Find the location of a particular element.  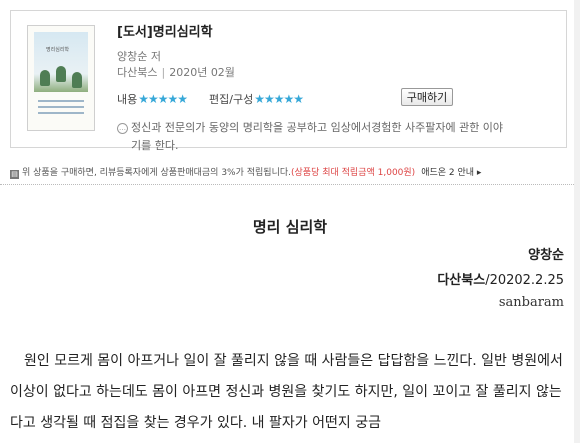

review-pub-date: /20202.2.25 is located at coordinates (524, 280).